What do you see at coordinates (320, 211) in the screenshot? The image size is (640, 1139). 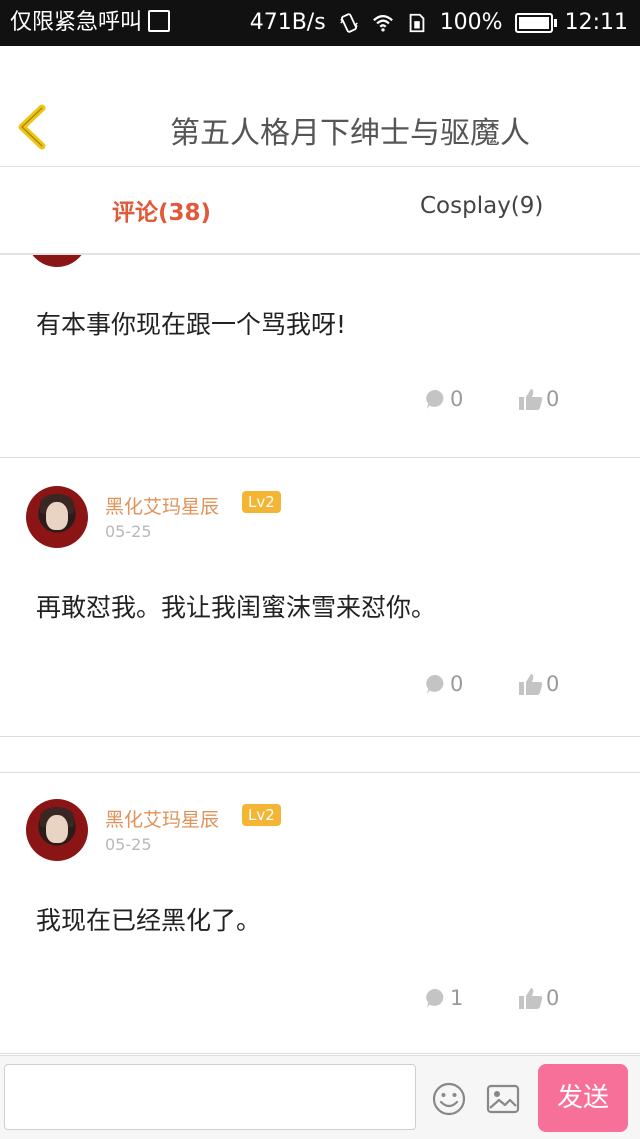 I see `tab-bar: 评论(38) Cosplay(9)` at bounding box center [320, 211].